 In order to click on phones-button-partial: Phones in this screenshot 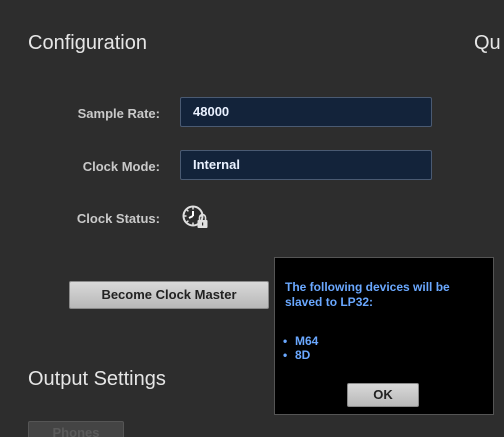, I will do `click(76, 429)`.